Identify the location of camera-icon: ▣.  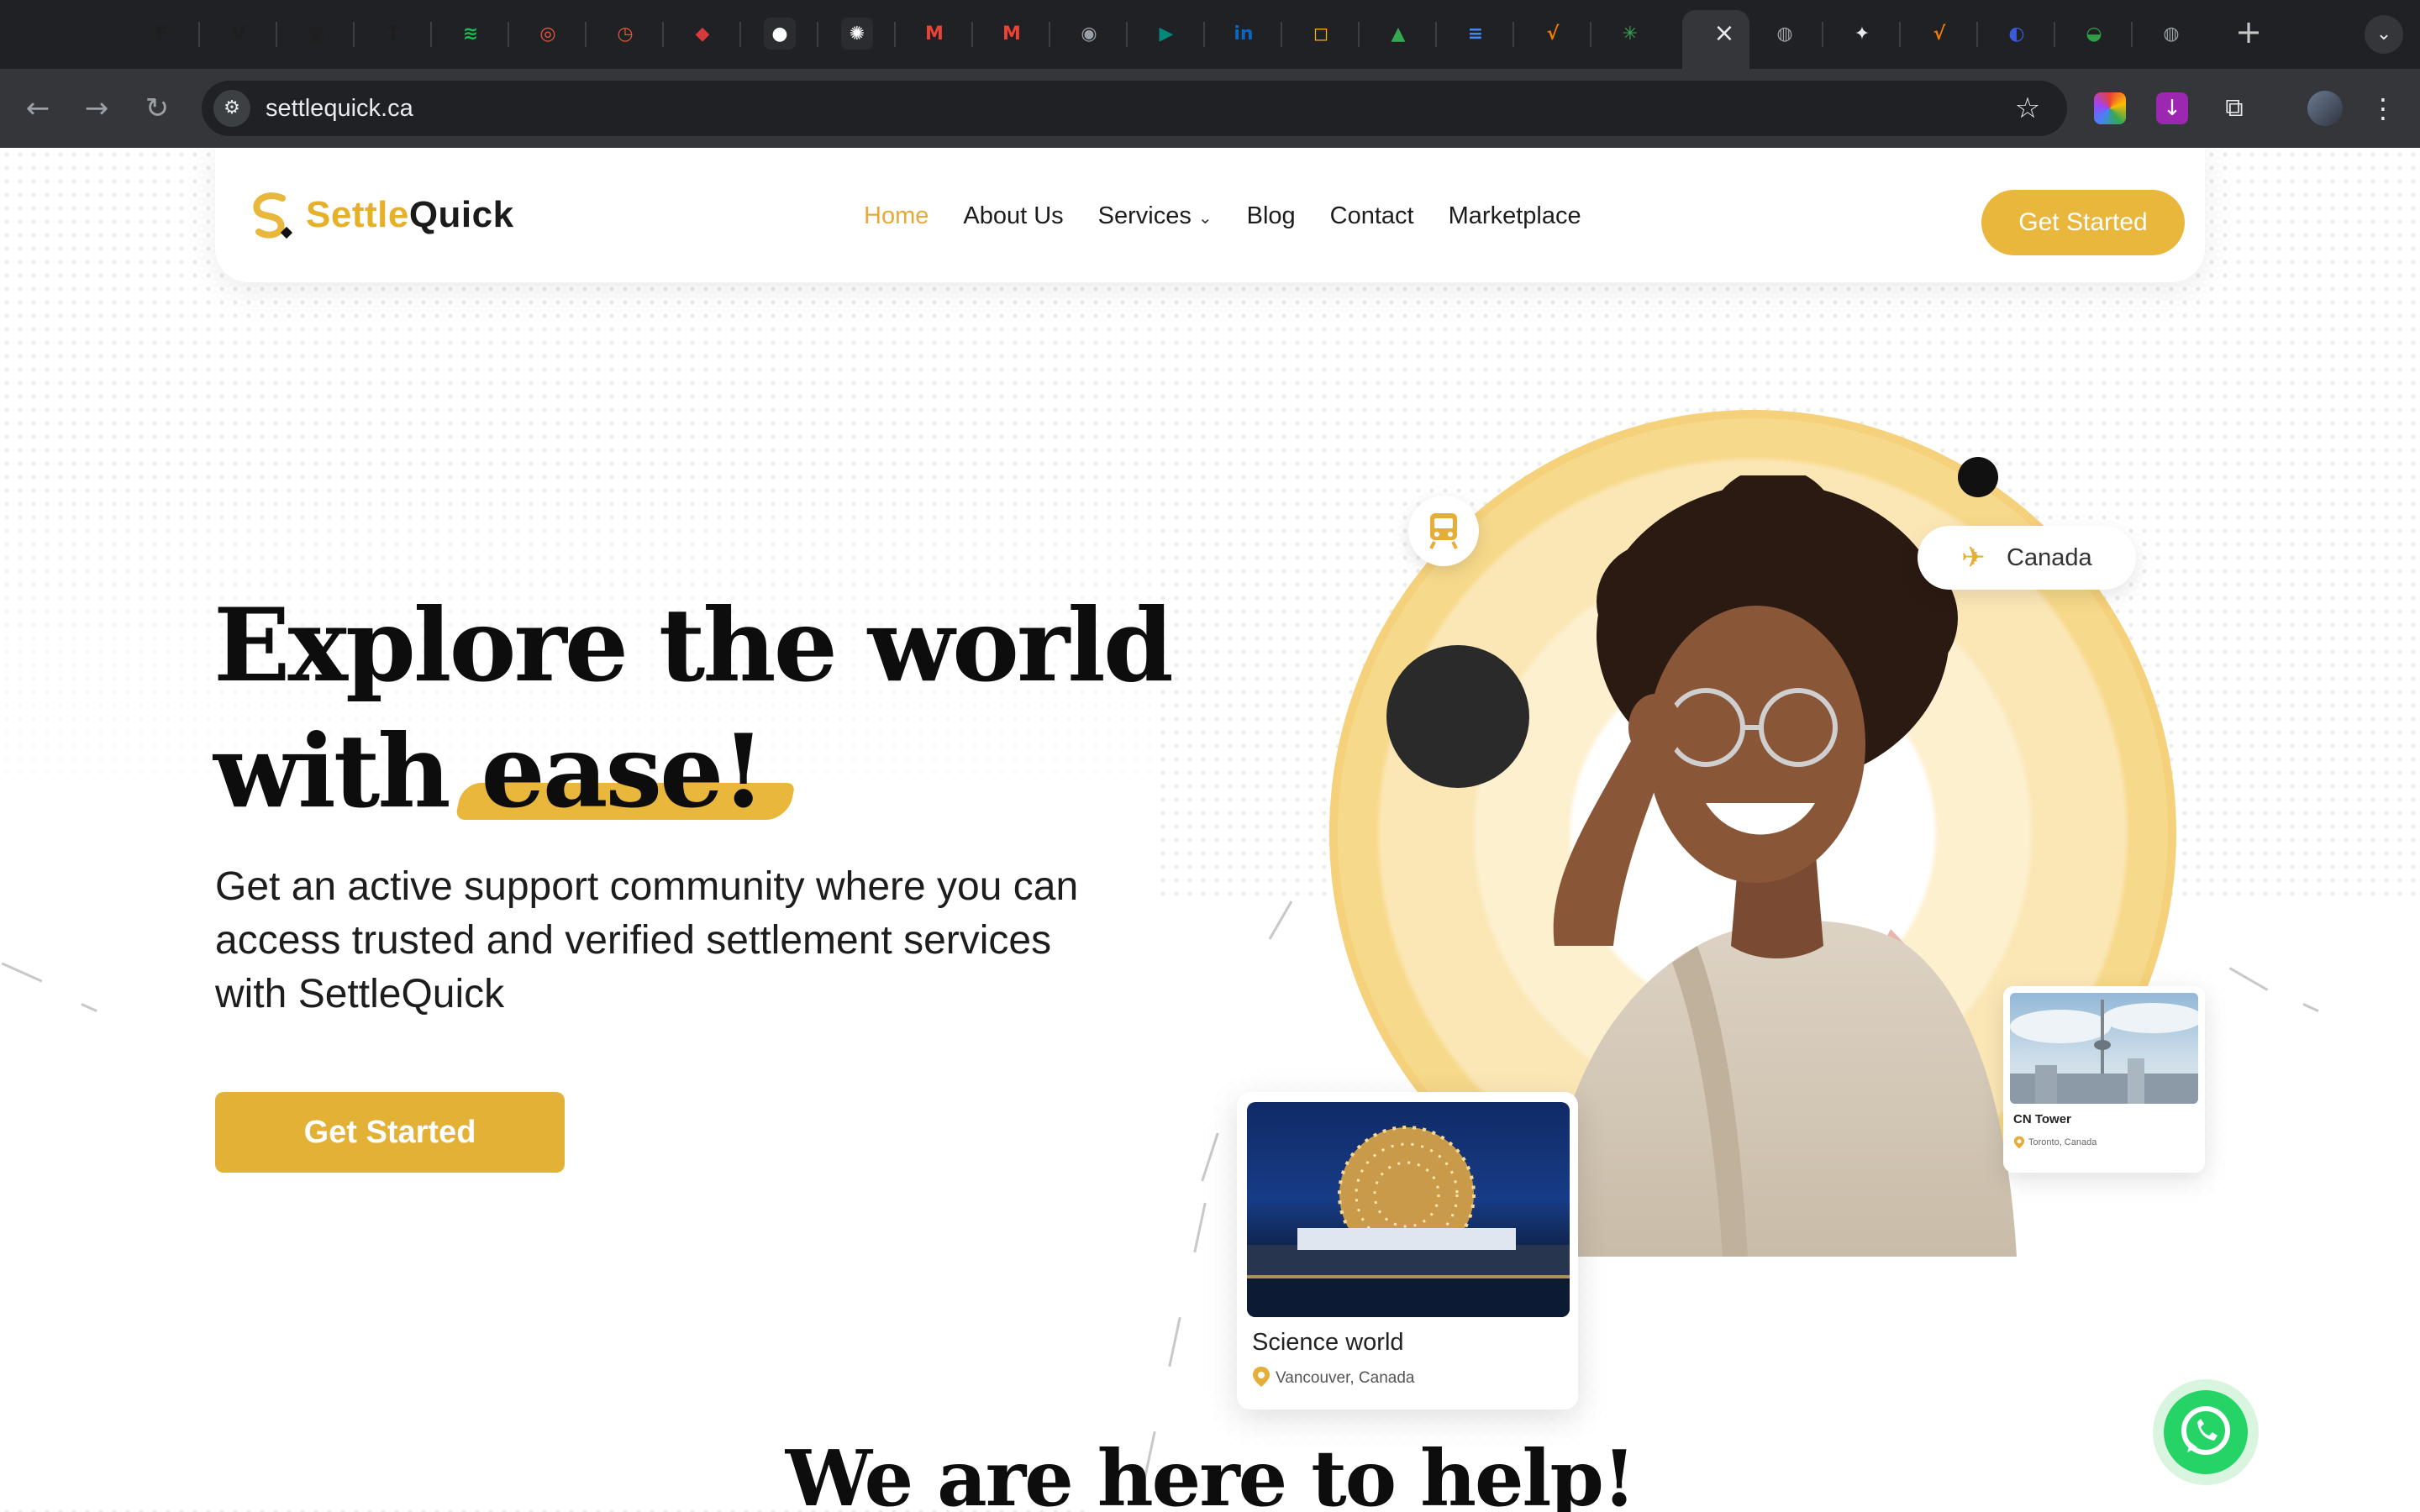
(316, 34).